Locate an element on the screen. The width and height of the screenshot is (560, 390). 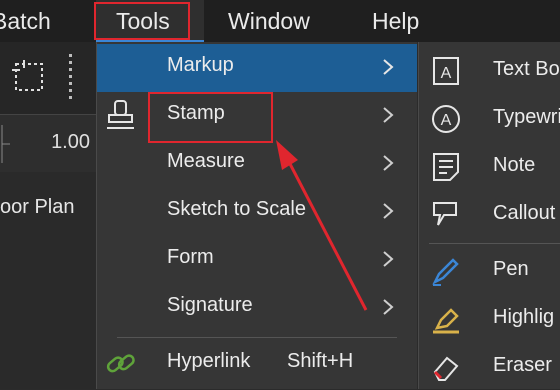
submenu-item-highlight-label: Highlig is located at coordinates (524, 317).